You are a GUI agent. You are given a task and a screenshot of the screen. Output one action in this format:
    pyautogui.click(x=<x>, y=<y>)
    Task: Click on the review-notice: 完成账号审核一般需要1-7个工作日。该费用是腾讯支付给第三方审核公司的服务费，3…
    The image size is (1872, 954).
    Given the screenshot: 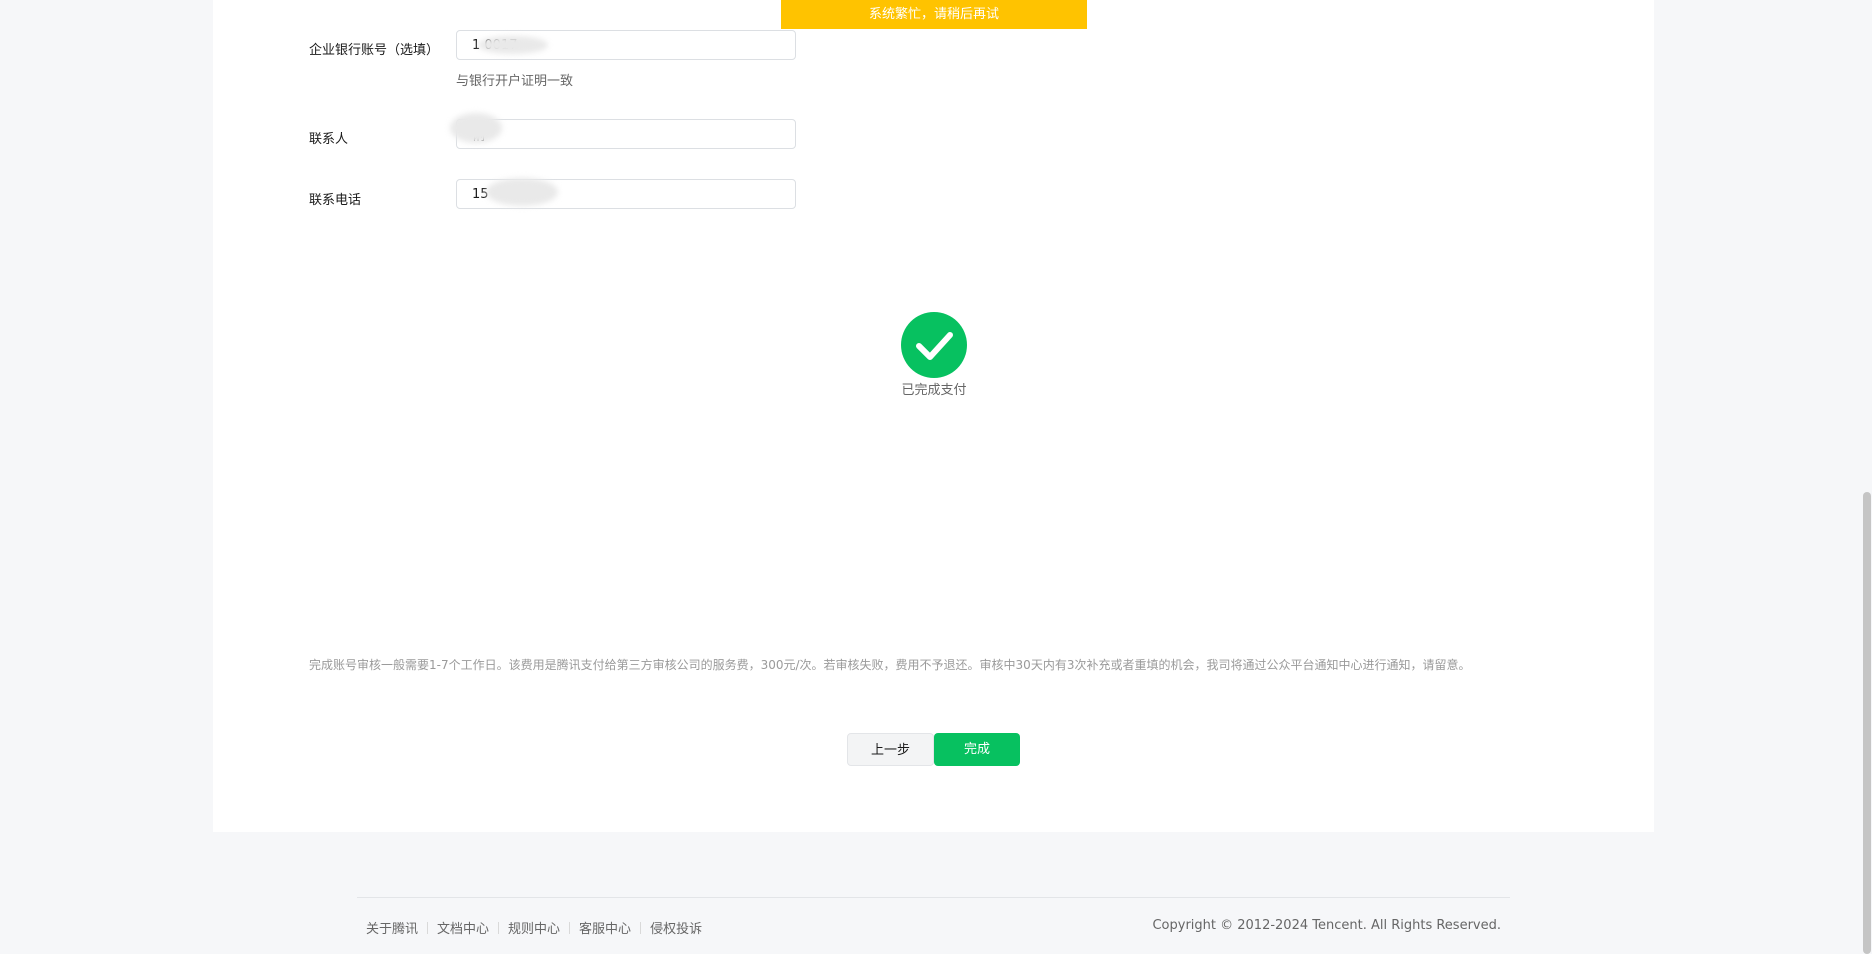 What is the action you would take?
    pyautogui.click(x=890, y=665)
    